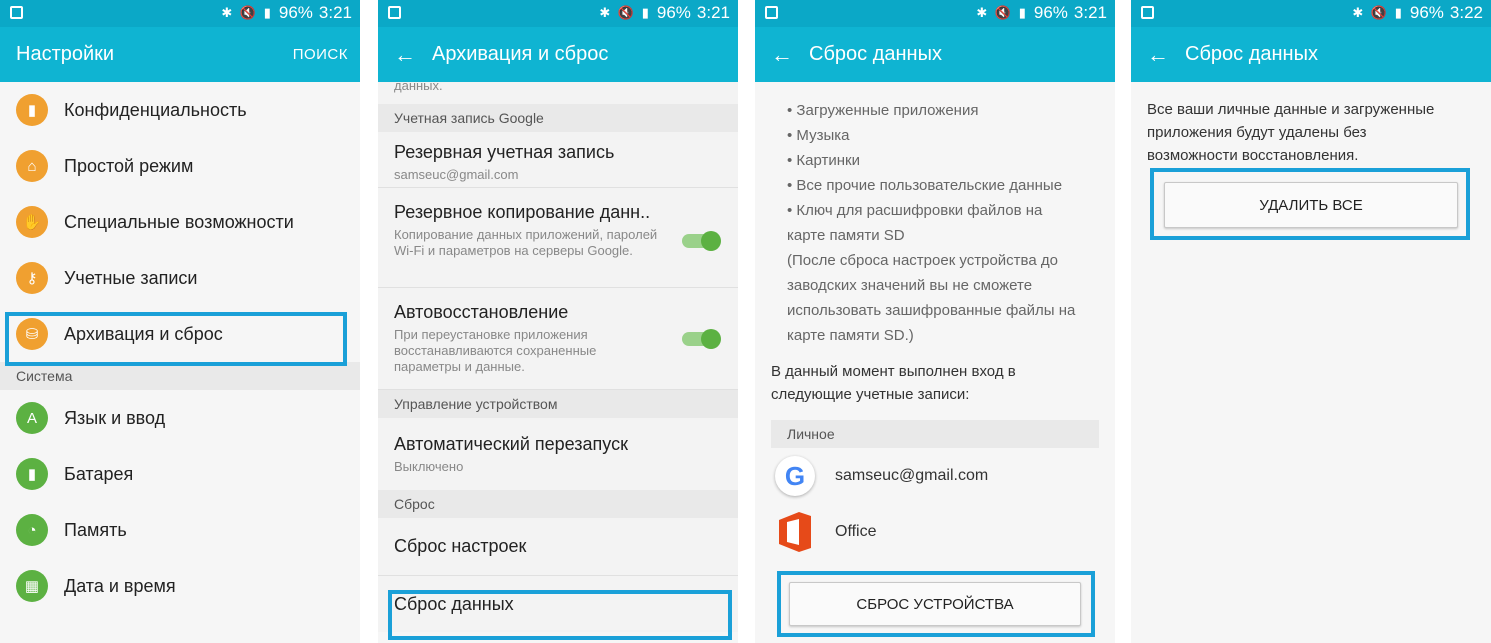 Image resolution: width=1491 pixels, height=643 pixels. Describe the element at coordinates (504, 152) in the screenshot. I see `row-title: Резервная учетная запись` at that location.